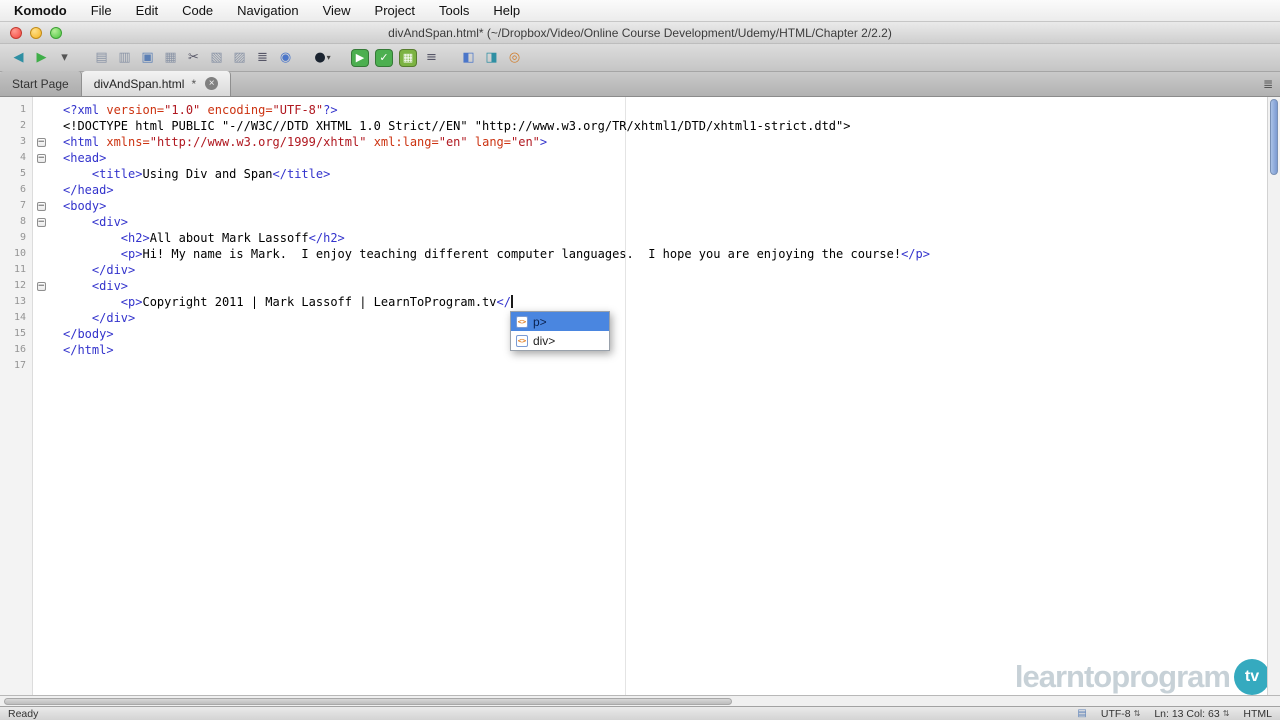 This screenshot has width=1280, height=720. Describe the element at coordinates (640, 334) in the screenshot. I see `code-line: 15 </body>` at that location.